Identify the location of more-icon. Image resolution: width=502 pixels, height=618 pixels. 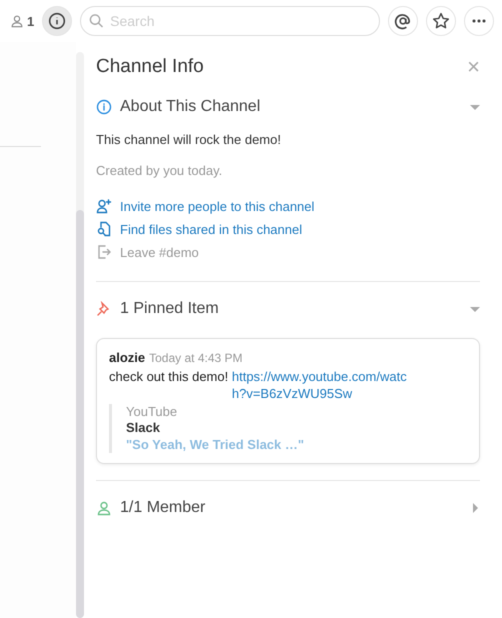
(479, 21).